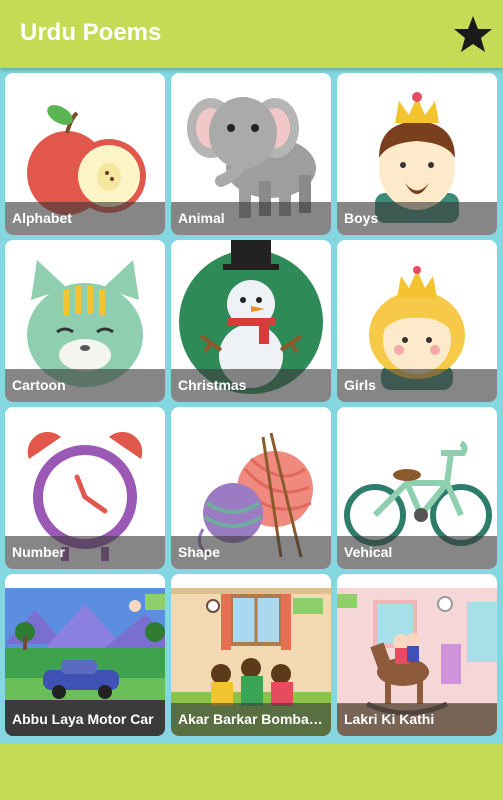  Describe the element at coordinates (473, 34) in the screenshot. I see `star-icon` at that location.